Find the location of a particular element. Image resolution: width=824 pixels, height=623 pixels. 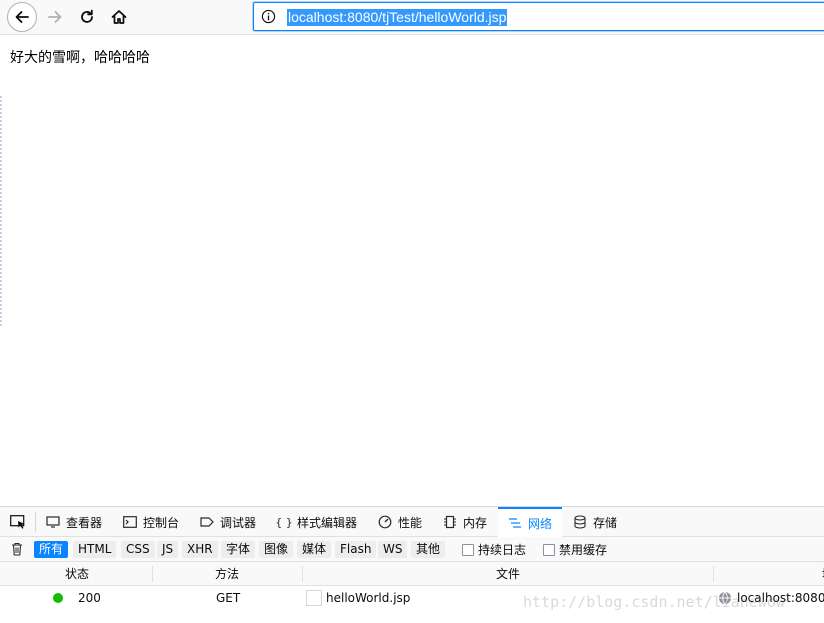

tab-label: 查看器 is located at coordinates (84, 522).